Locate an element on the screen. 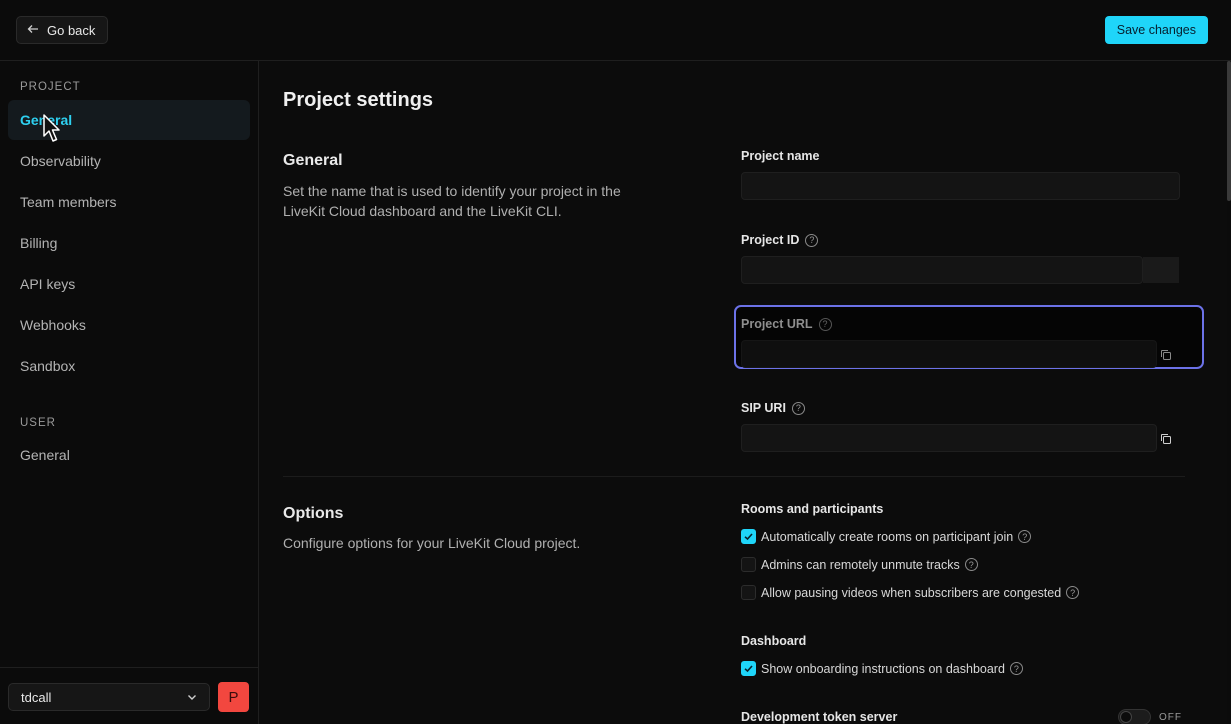 The height and width of the screenshot is (724, 1231). mouse-cursor-icon is located at coordinates (51, 128).